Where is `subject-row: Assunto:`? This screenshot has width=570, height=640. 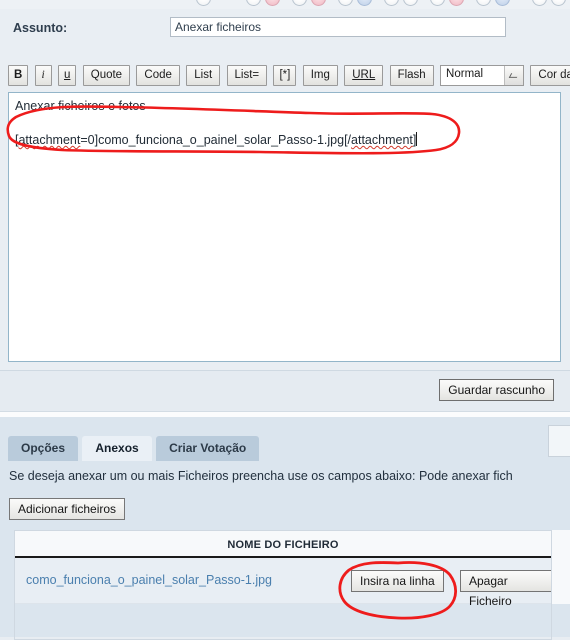
subject-row: Assunto: is located at coordinates (285, 32).